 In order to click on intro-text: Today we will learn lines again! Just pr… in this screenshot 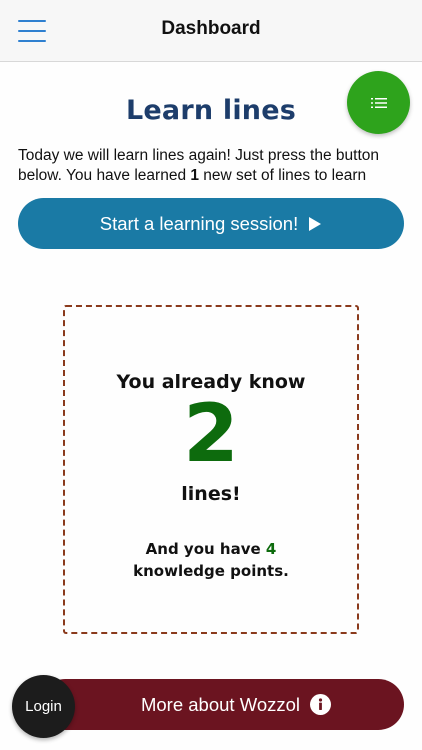, I will do `click(208, 166)`.